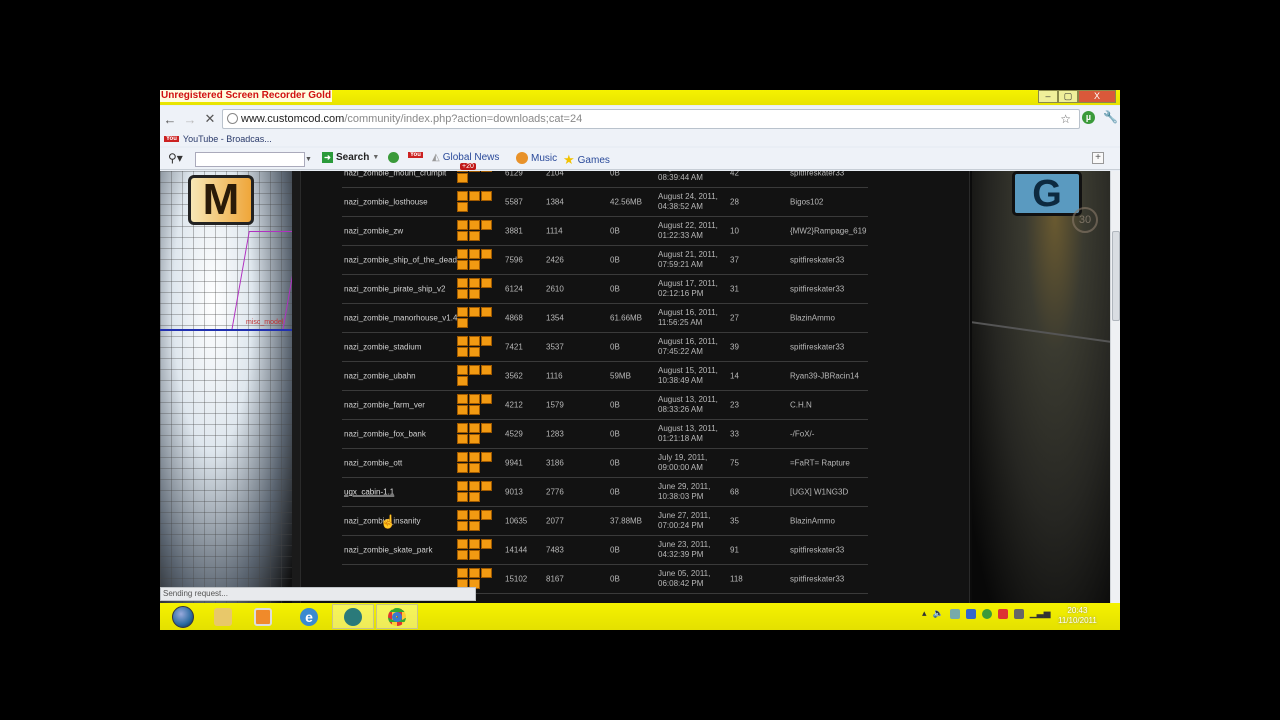 Image resolution: width=1280 pixels, height=720 pixels. What do you see at coordinates (465, 161) in the screenshot?
I see `global-news-button: ◭ Global News +20` at bounding box center [465, 161].